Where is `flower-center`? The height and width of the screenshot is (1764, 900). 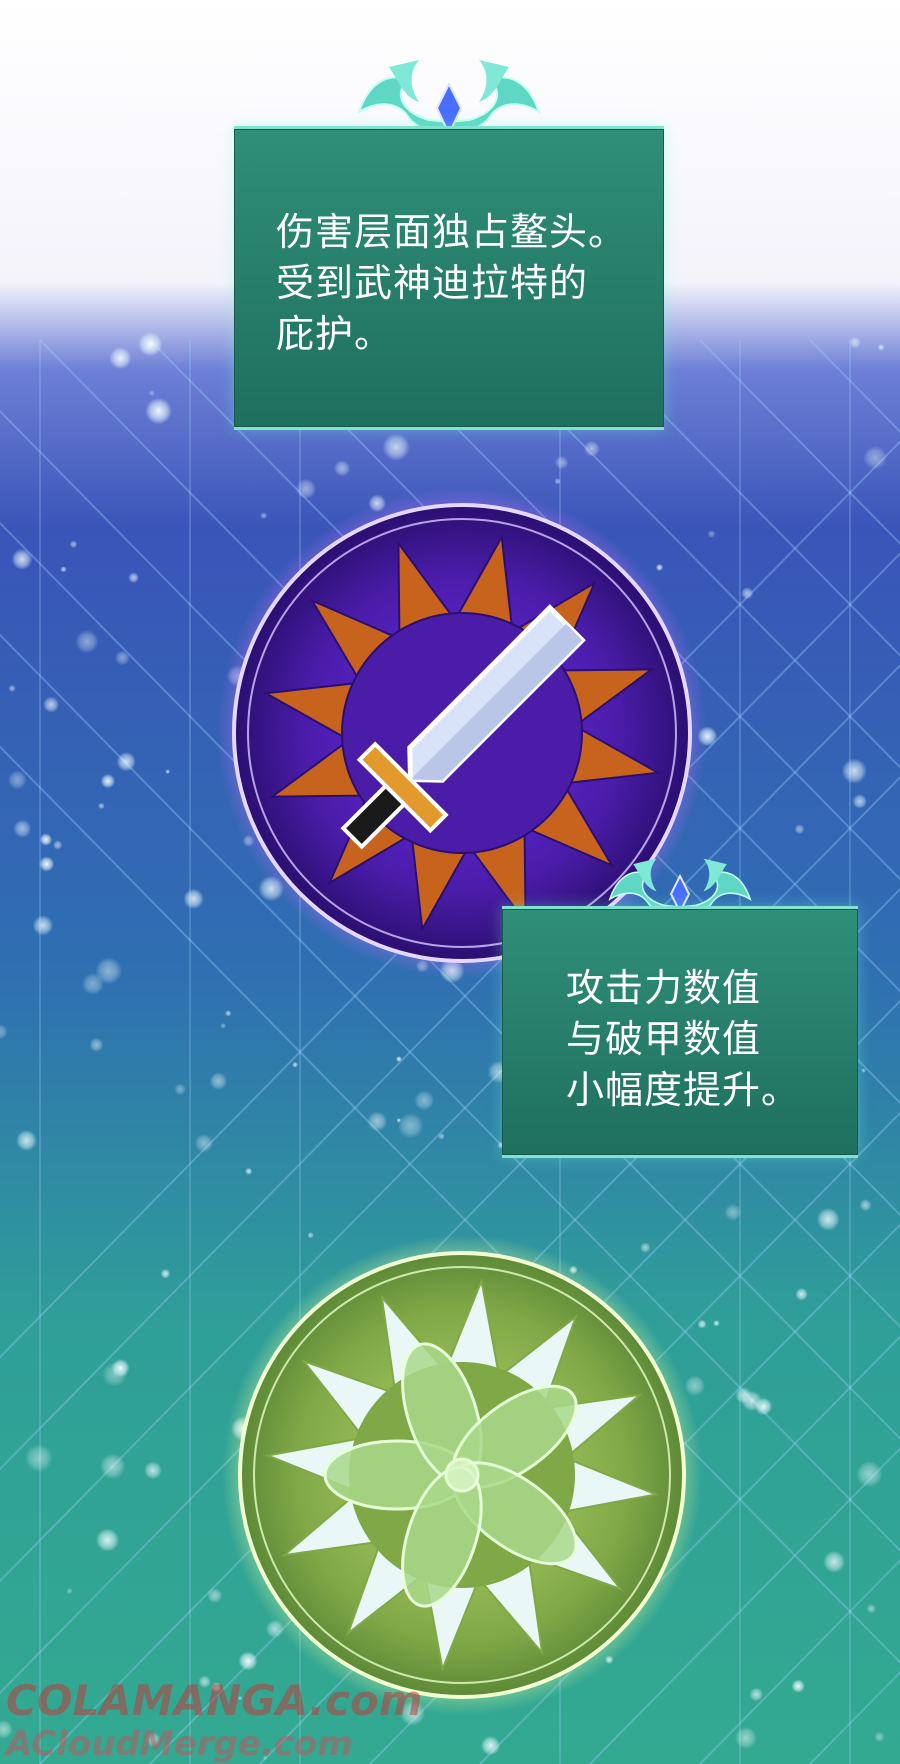 flower-center is located at coordinates (462, 1475).